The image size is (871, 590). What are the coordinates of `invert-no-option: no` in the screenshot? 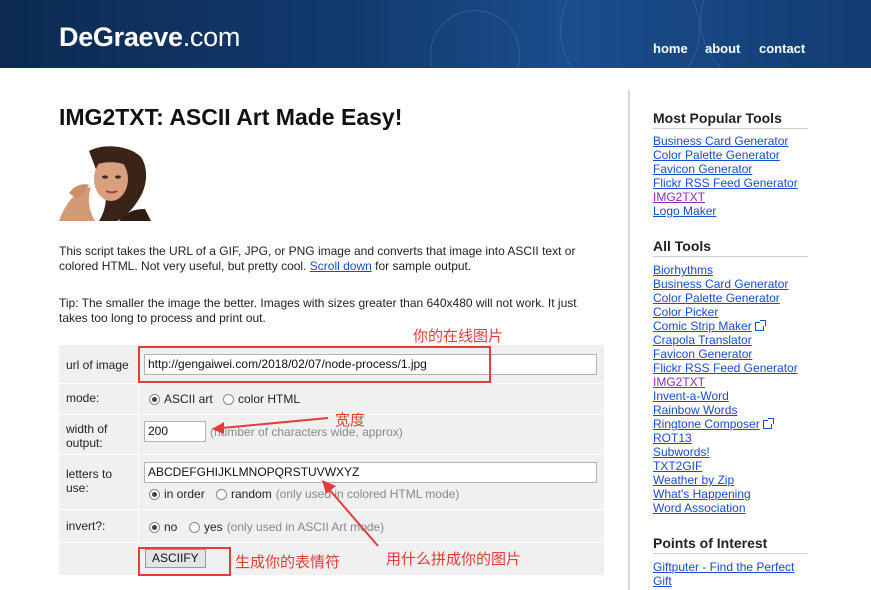 It's located at (163, 527).